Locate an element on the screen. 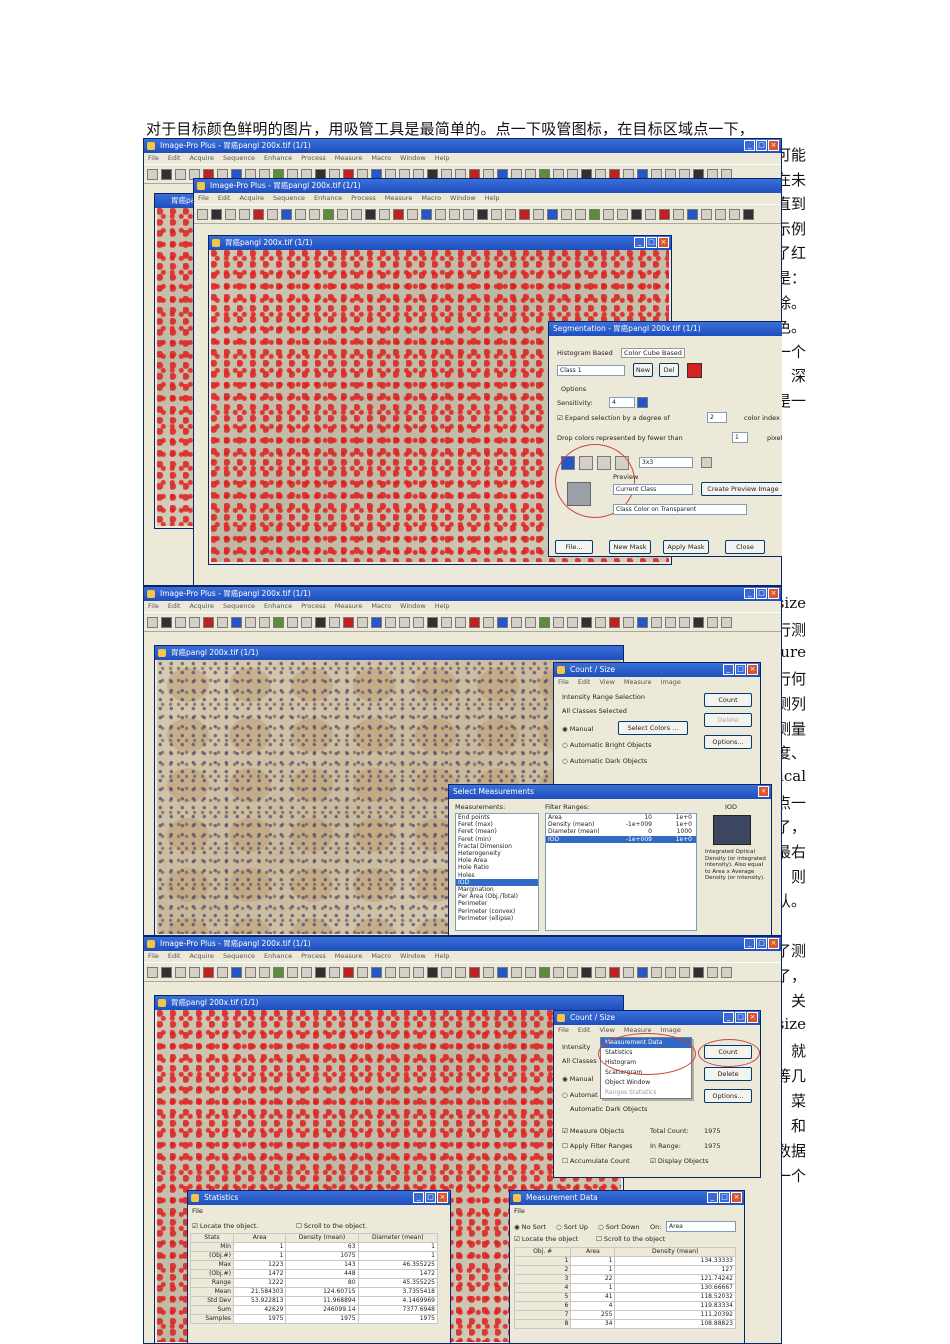 Image resolution: width=950 pixels, height=1344 pixels. column-header: Obj. # is located at coordinates (542, 1252).